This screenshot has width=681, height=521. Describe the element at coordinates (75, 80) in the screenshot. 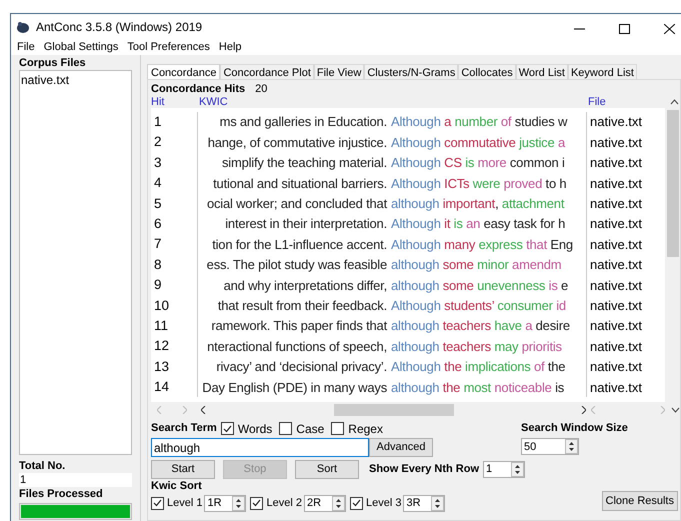

I see `corpus-file-item: native.txt` at that location.